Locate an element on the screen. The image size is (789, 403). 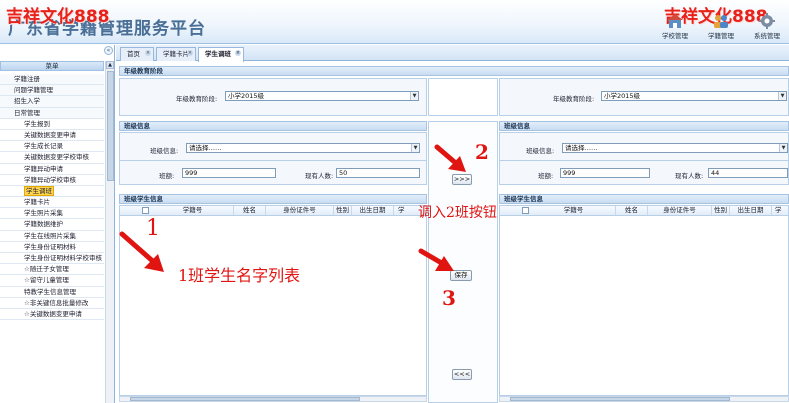
sidebar-item: ☆留守儿童管理 is located at coordinates (52, 281).